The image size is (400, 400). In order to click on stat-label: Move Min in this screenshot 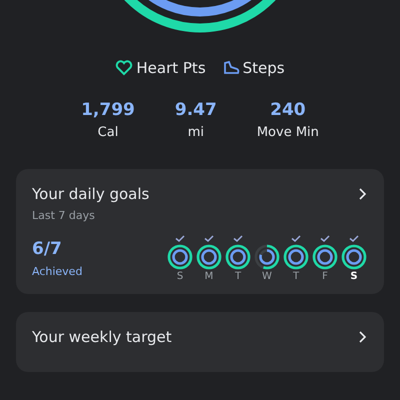, I will do `click(287, 132)`.